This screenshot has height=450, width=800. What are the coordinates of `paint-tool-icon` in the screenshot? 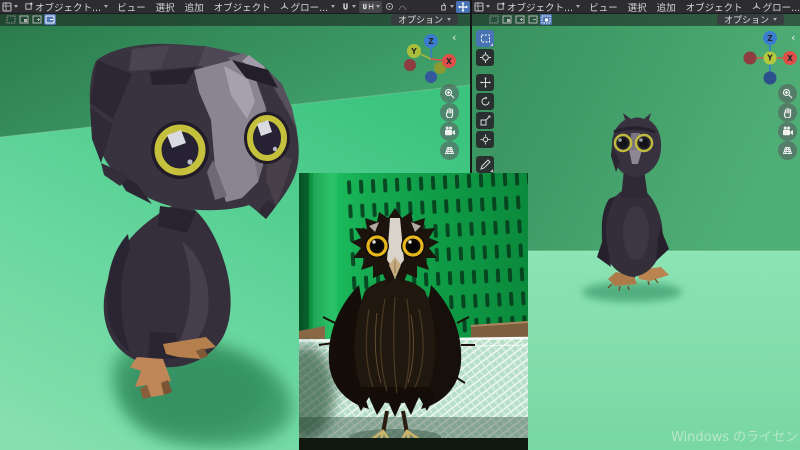 It's located at (446, 7).